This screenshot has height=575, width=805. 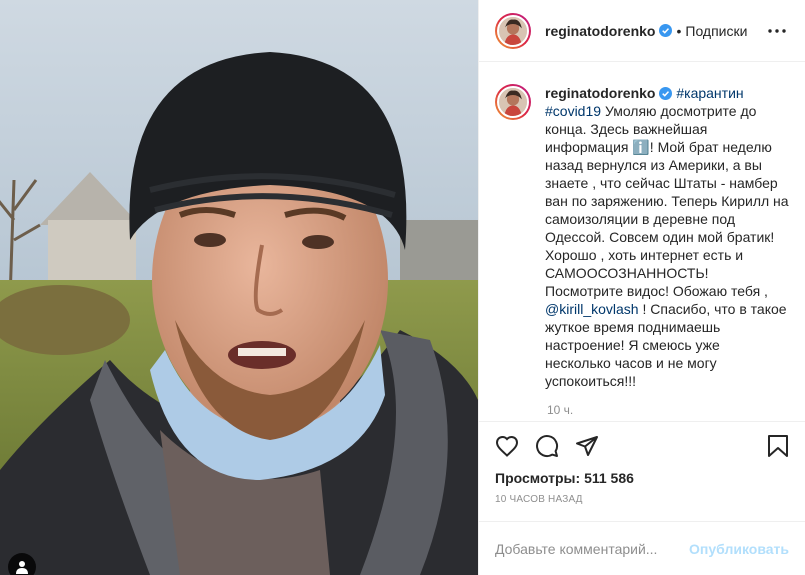 I want to click on caption-avatar, so click(x=513, y=102).